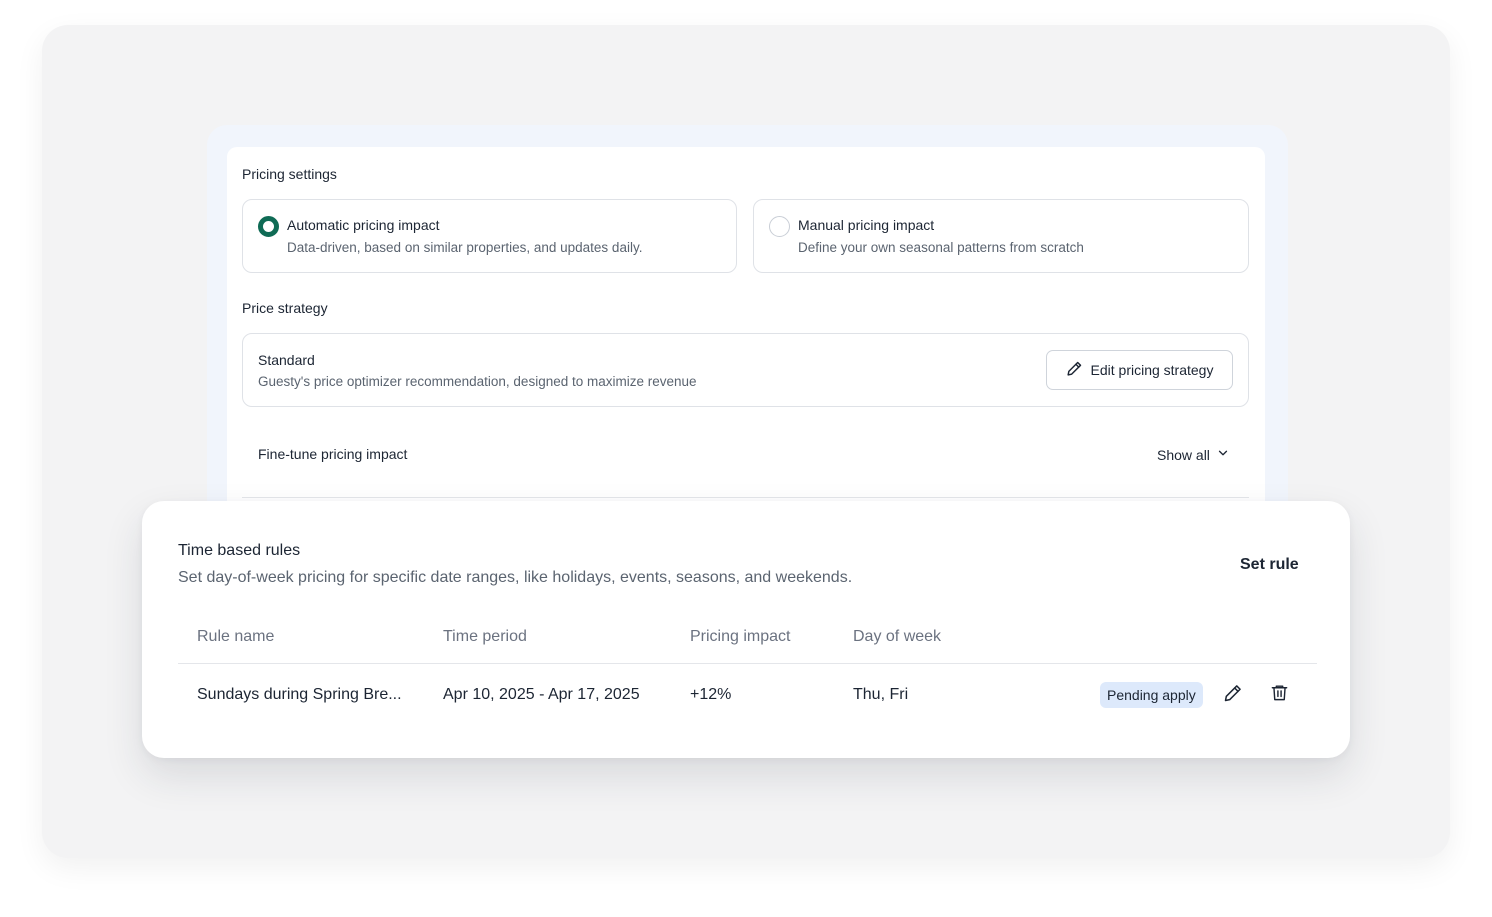 The width and height of the screenshot is (1492, 917). What do you see at coordinates (881, 694) in the screenshot?
I see `day-of-week-cell: Thu, Fri` at bounding box center [881, 694].